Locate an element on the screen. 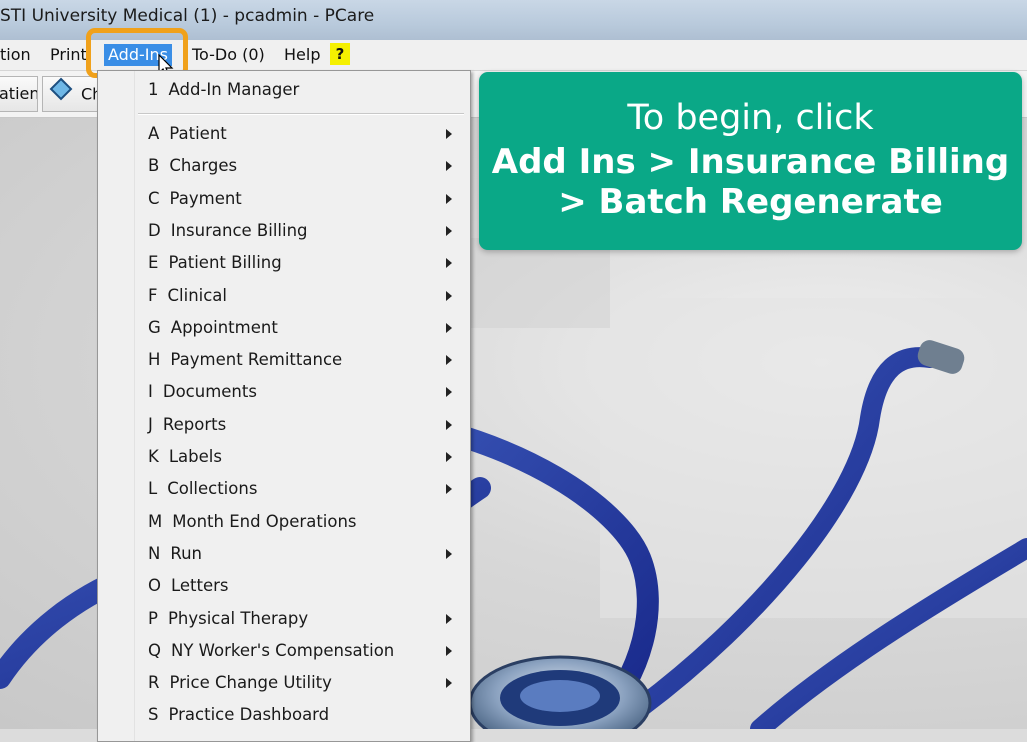 The width and height of the screenshot is (1027, 742). menu-item-price-change-utility: R Price Change Utility is located at coordinates (240, 683).